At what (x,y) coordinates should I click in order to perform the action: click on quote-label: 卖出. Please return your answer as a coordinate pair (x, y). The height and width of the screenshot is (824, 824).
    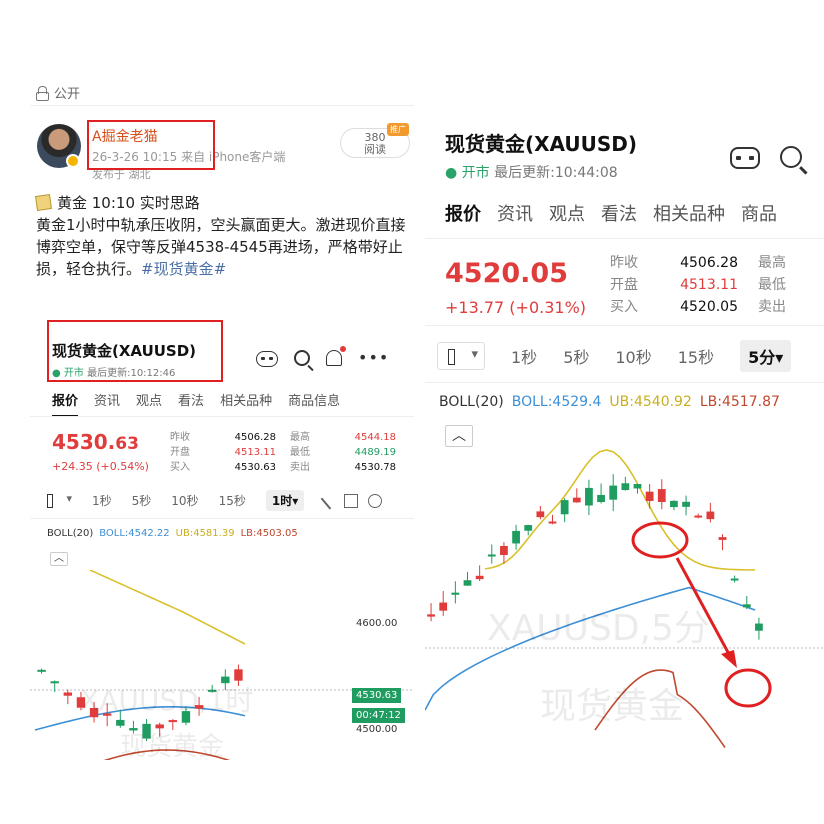
    Looking at the image, I should click on (300, 467).